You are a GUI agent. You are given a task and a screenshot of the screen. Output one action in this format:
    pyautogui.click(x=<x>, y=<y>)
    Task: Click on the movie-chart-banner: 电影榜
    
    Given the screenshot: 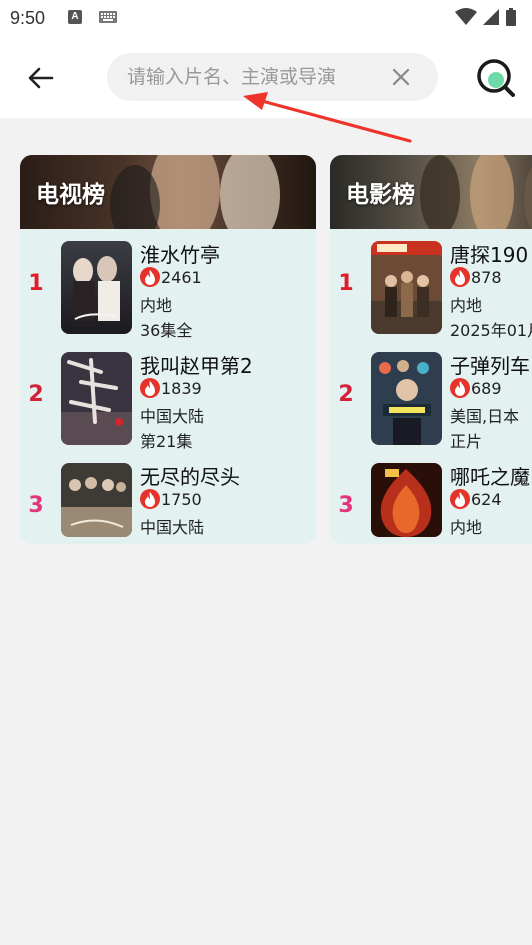 What is the action you would take?
    pyautogui.click(x=431, y=192)
    